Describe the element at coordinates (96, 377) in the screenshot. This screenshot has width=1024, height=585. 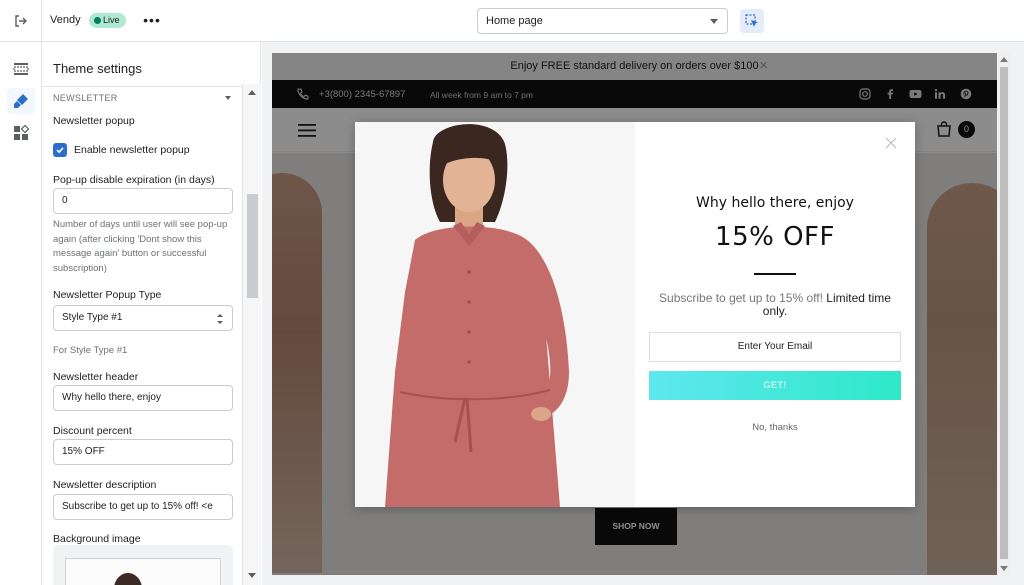
I see `newsletter-header-label: Newsletter header` at that location.